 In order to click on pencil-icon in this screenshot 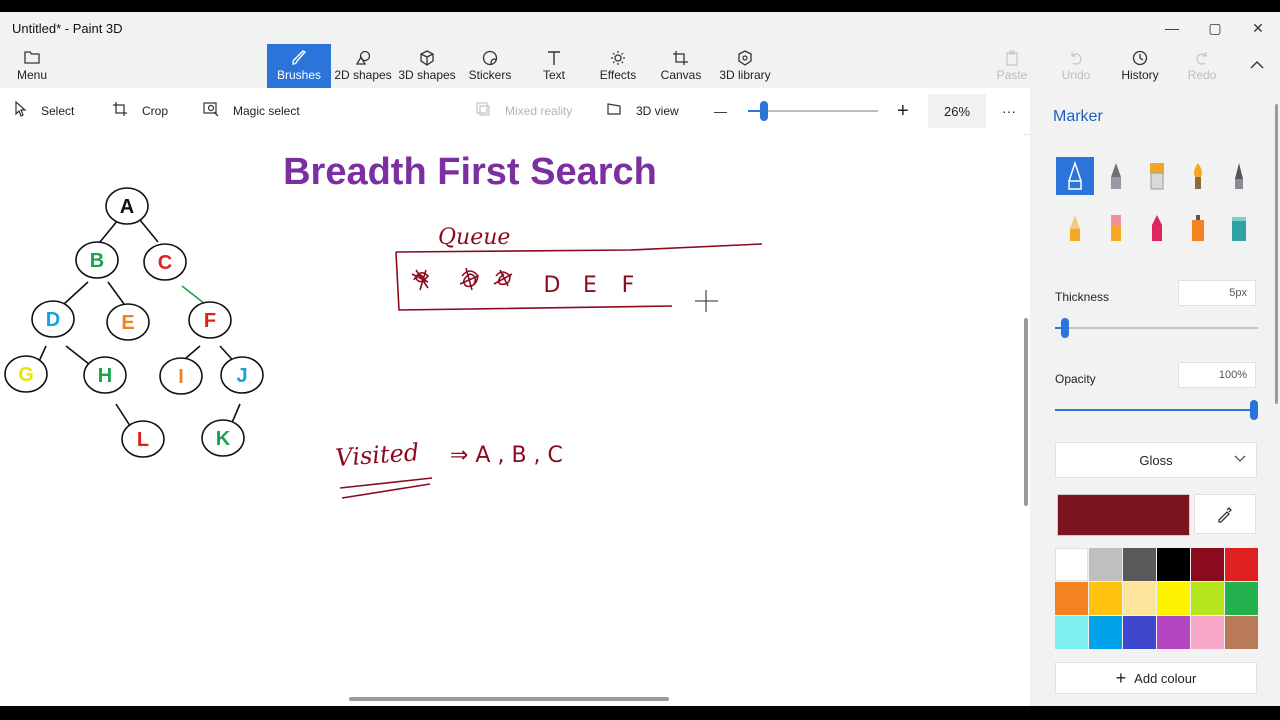, I will do `click(1075, 228)`.